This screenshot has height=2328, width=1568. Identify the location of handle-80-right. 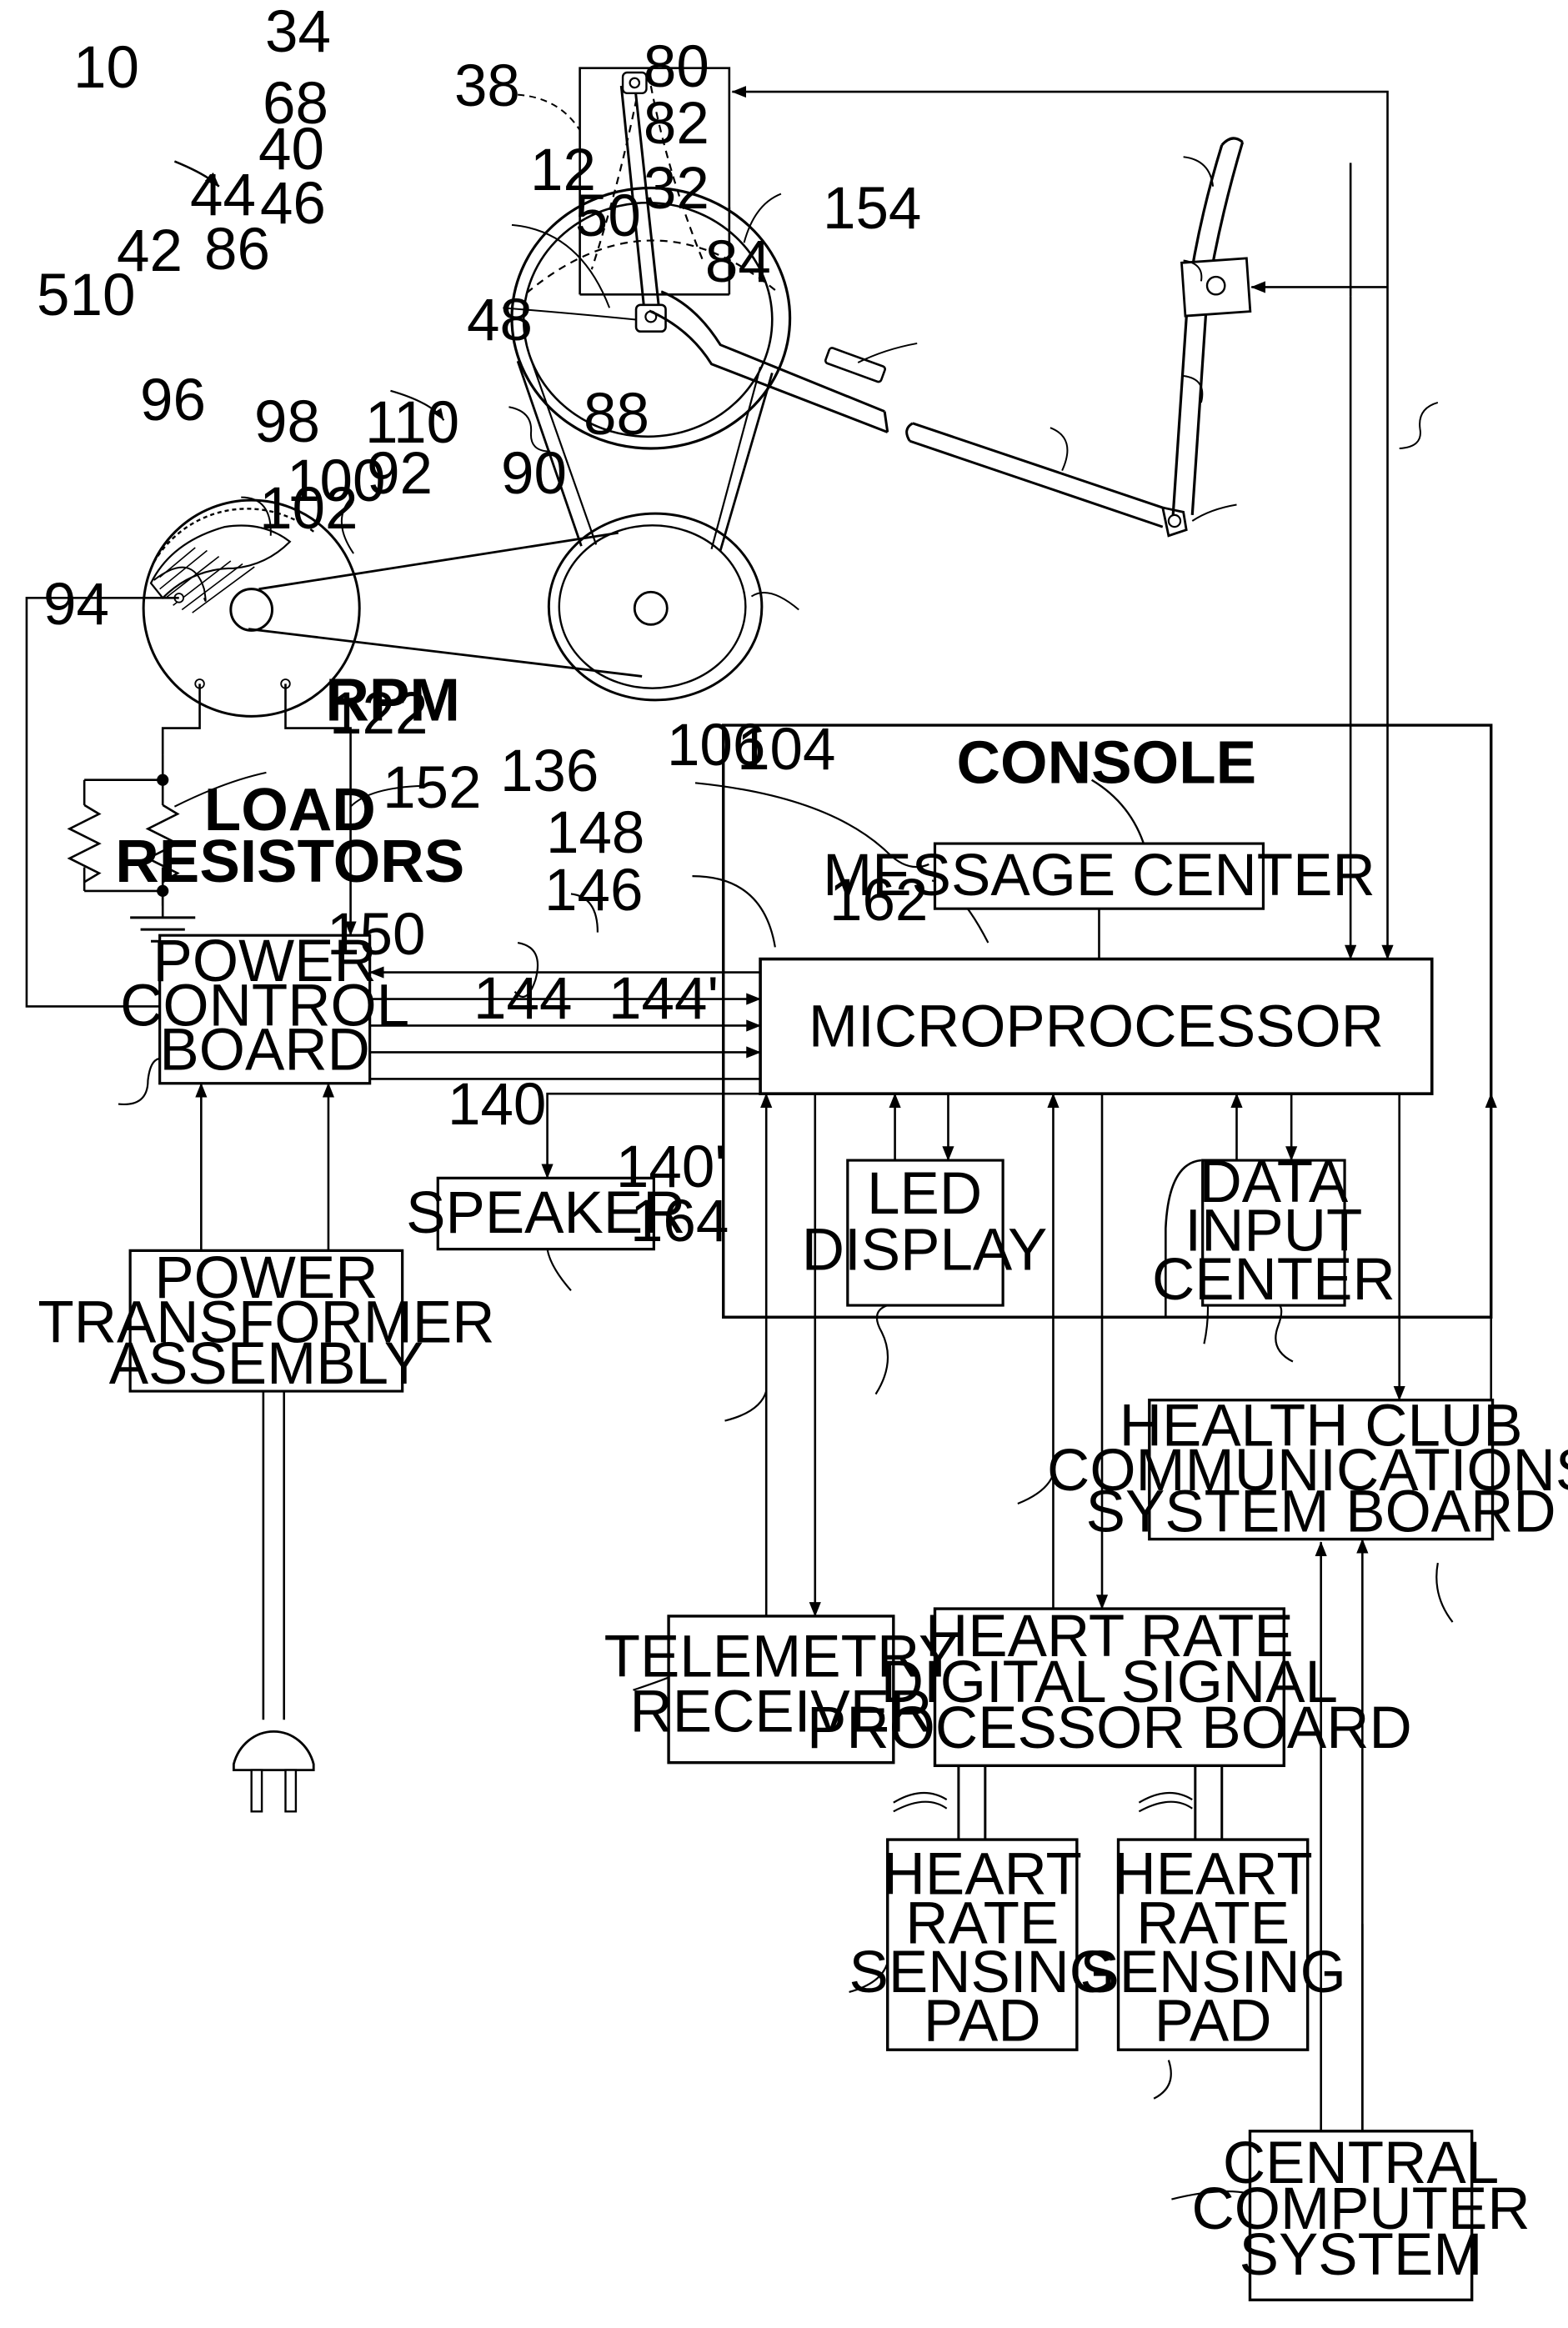
(1217, 328).